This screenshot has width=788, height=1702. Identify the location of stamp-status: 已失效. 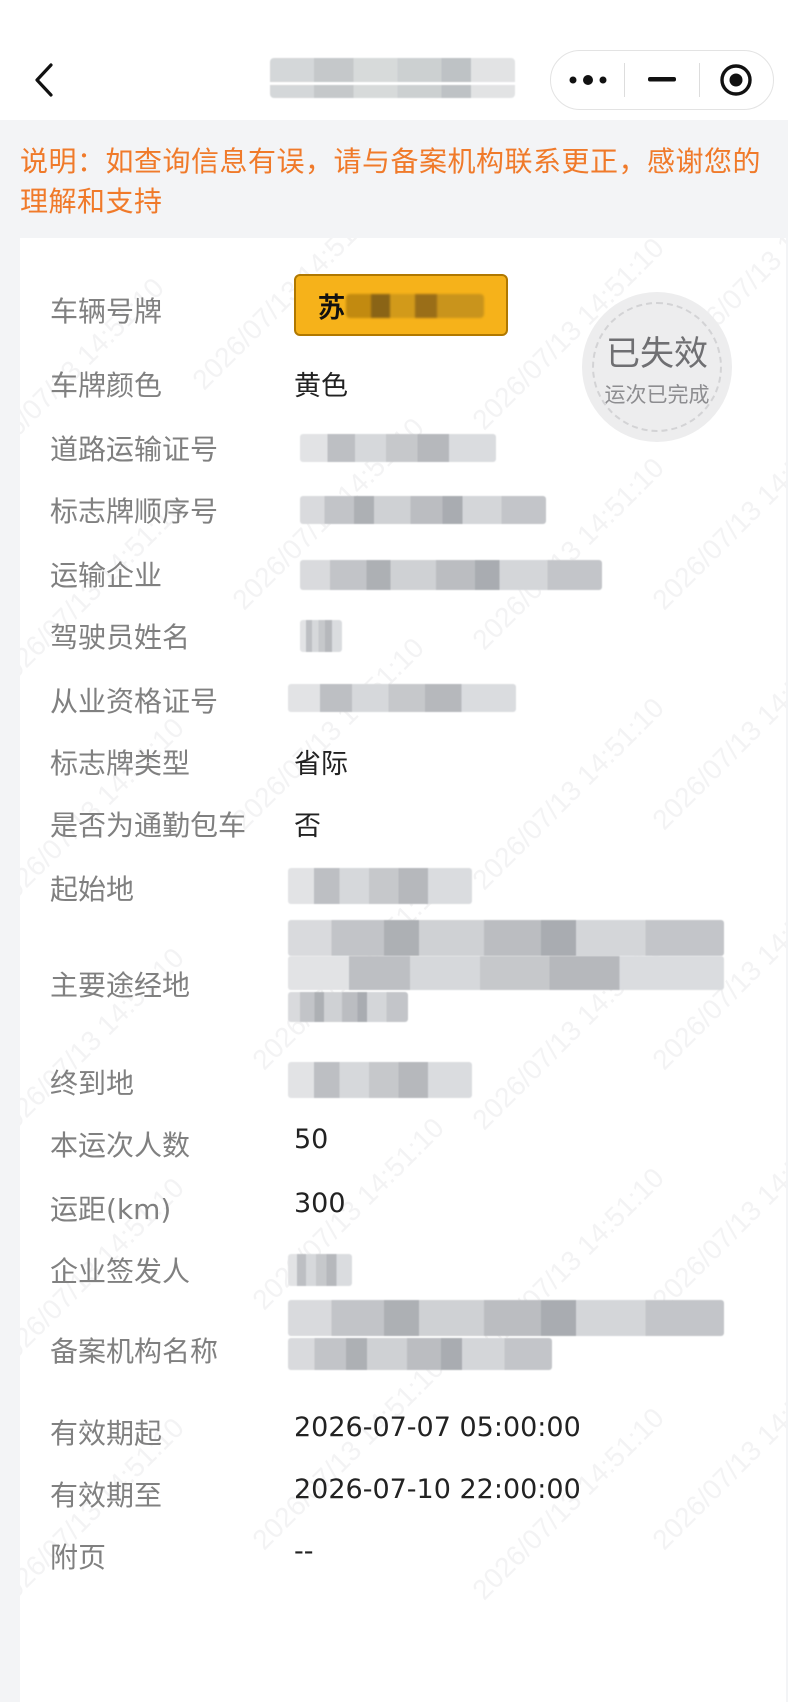
(657, 353).